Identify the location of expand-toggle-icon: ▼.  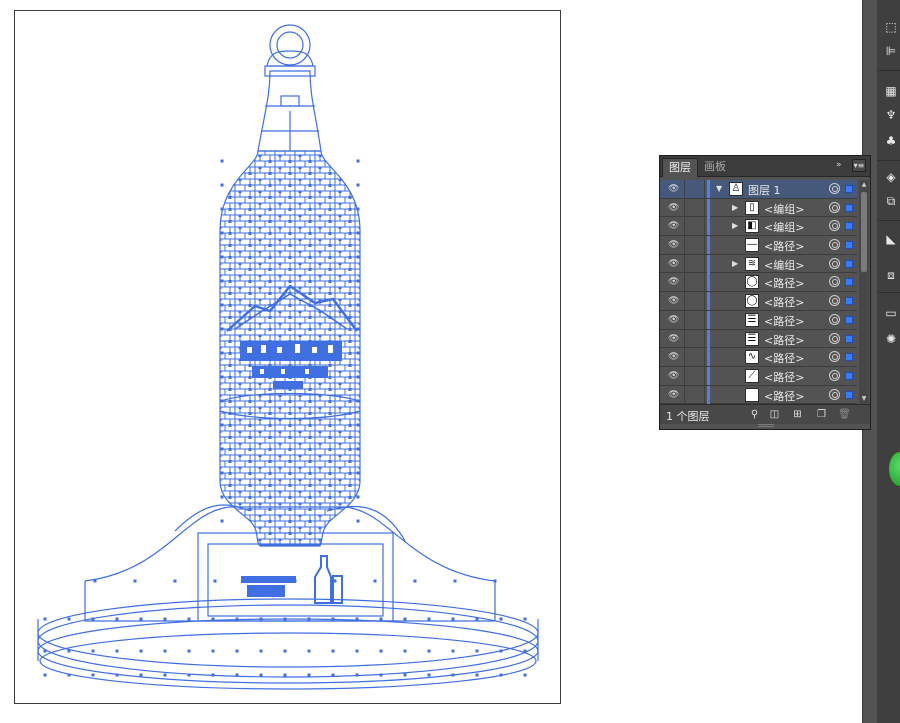
(719, 189).